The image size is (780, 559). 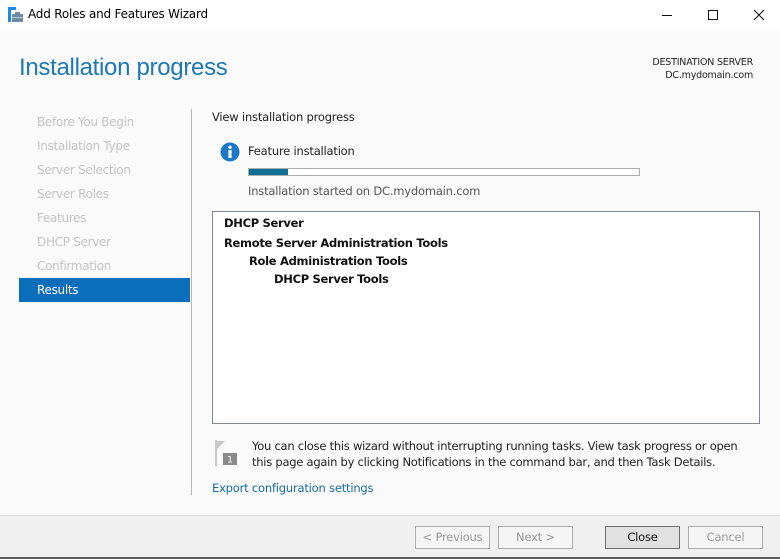 I want to click on nav-item-confirmation: Confirmation, so click(x=74, y=266).